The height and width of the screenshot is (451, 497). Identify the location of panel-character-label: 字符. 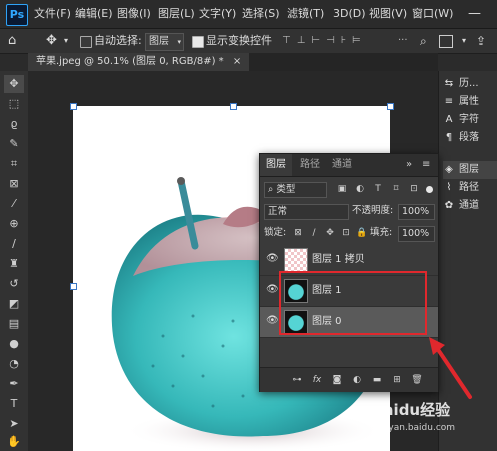
(469, 119).